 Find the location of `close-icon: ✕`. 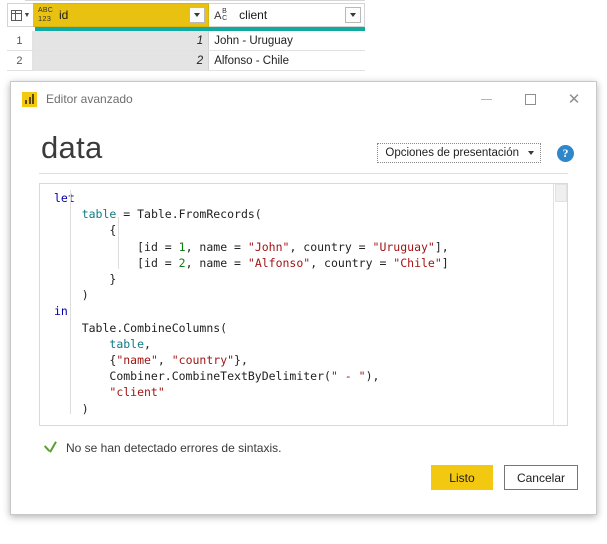

close-icon: ✕ is located at coordinates (574, 98).